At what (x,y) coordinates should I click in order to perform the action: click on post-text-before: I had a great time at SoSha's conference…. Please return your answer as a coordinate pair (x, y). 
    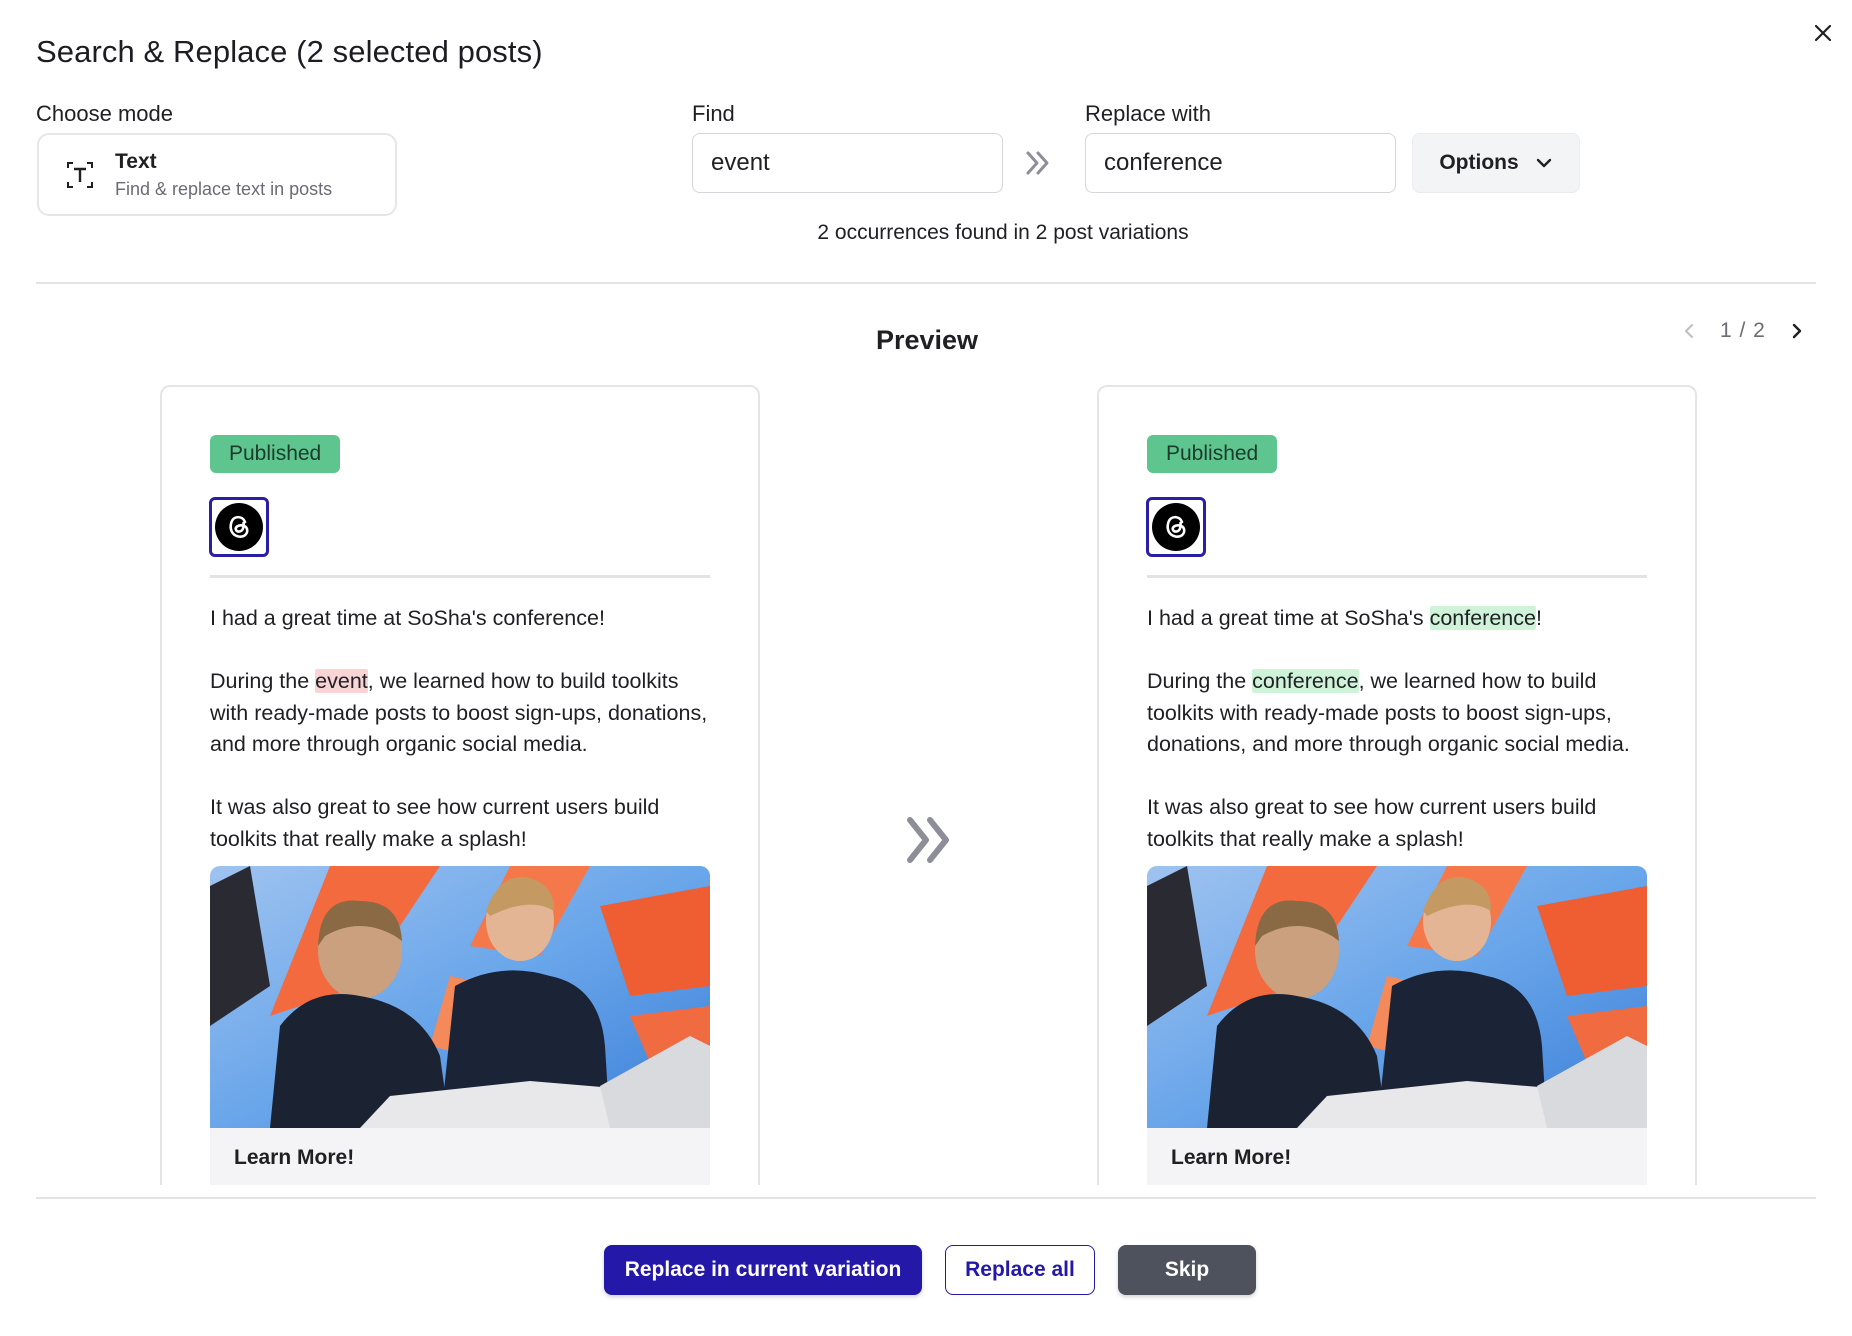
    Looking at the image, I should click on (465, 729).